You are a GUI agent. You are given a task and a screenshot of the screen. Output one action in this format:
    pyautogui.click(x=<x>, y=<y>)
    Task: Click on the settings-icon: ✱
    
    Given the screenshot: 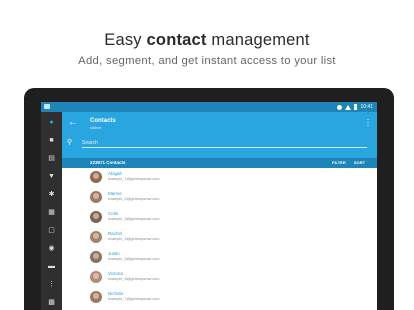 What is the action you would take?
    pyautogui.click(x=51, y=194)
    